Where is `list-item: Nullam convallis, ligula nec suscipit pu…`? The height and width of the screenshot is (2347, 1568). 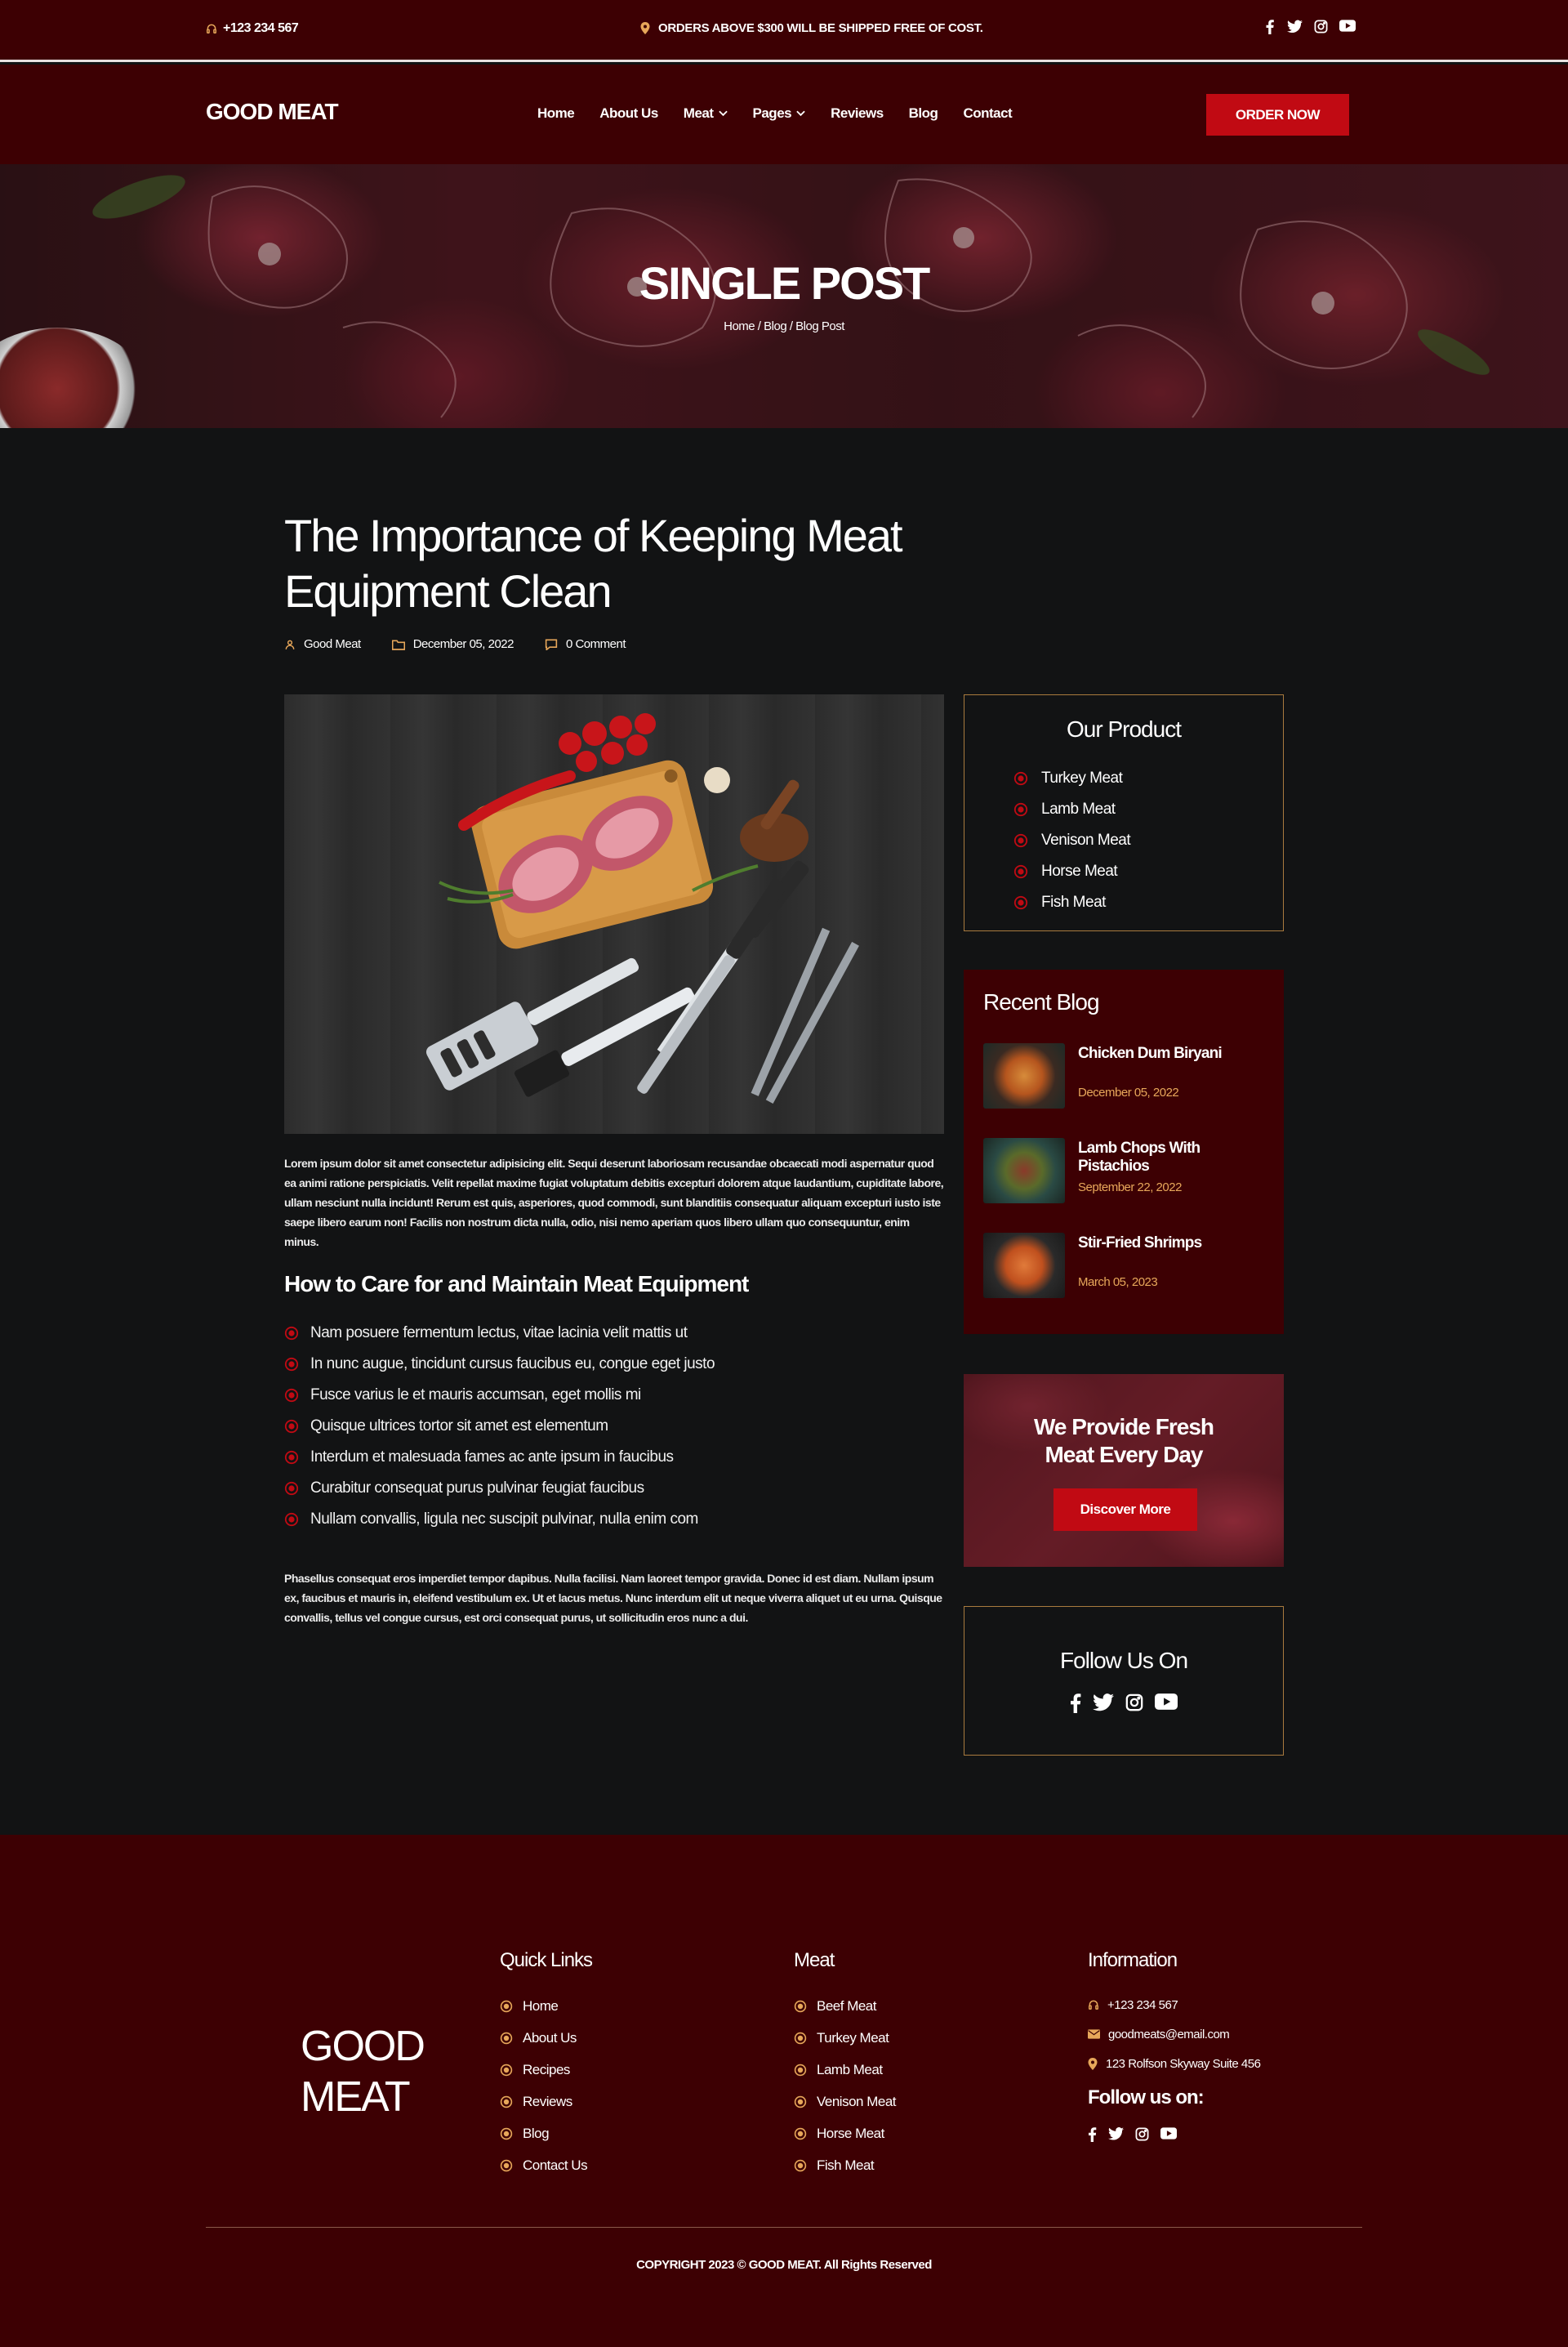 list-item: Nullam convallis, ligula nec suscipit pu… is located at coordinates (499, 1519).